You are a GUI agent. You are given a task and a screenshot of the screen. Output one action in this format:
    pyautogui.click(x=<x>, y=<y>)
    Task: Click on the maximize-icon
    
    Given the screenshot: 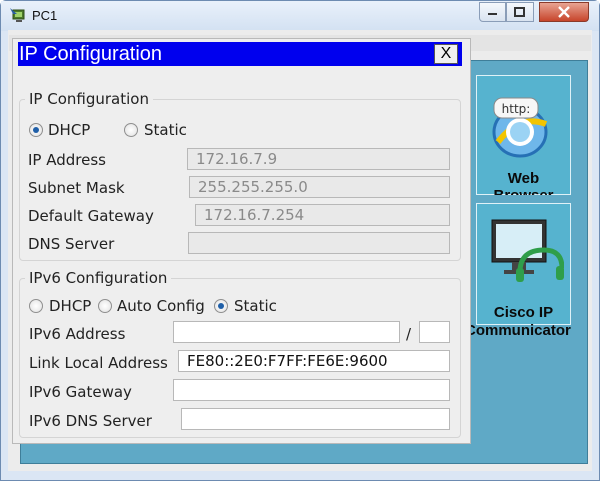 What is the action you would take?
    pyautogui.click(x=519, y=12)
    